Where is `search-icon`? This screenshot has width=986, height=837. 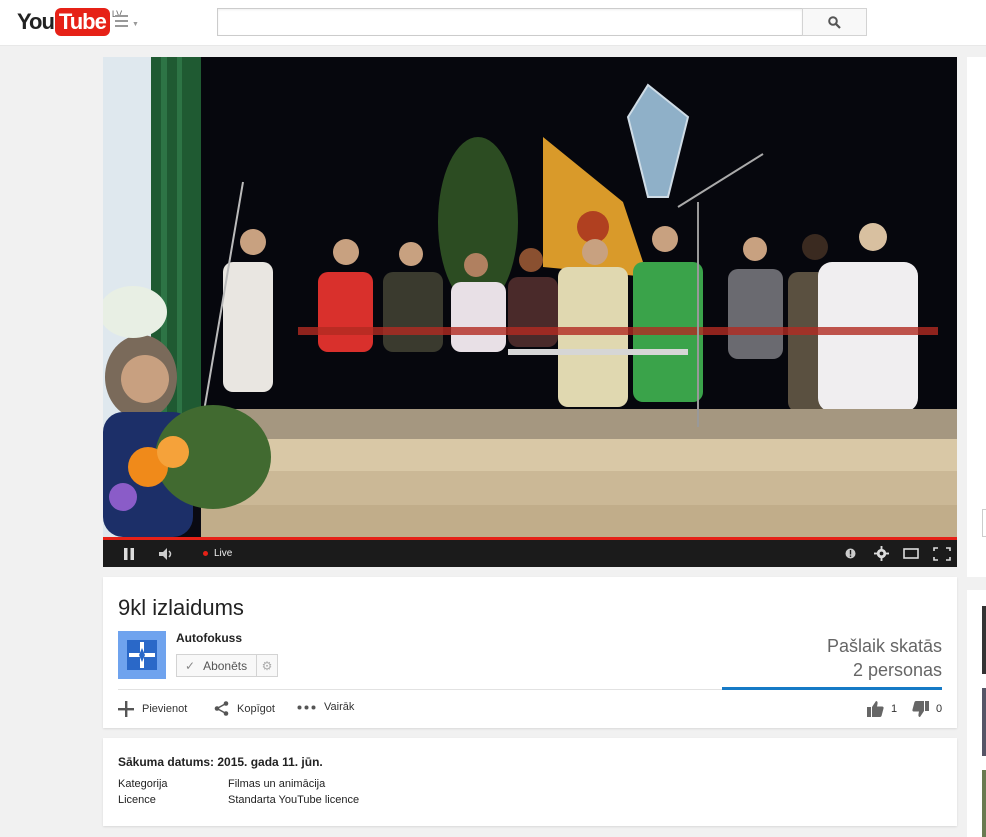 search-icon is located at coordinates (834, 22).